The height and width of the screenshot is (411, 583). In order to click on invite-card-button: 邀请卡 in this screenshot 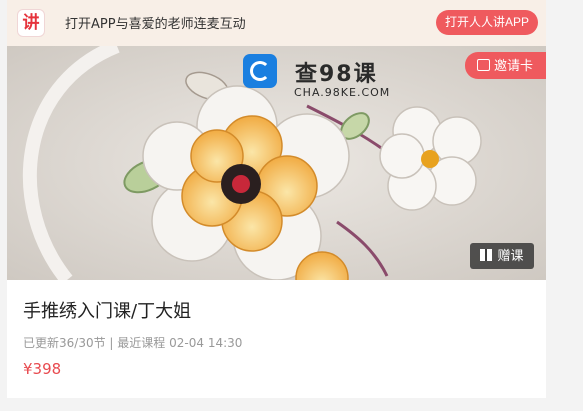, I will do `click(505, 65)`.